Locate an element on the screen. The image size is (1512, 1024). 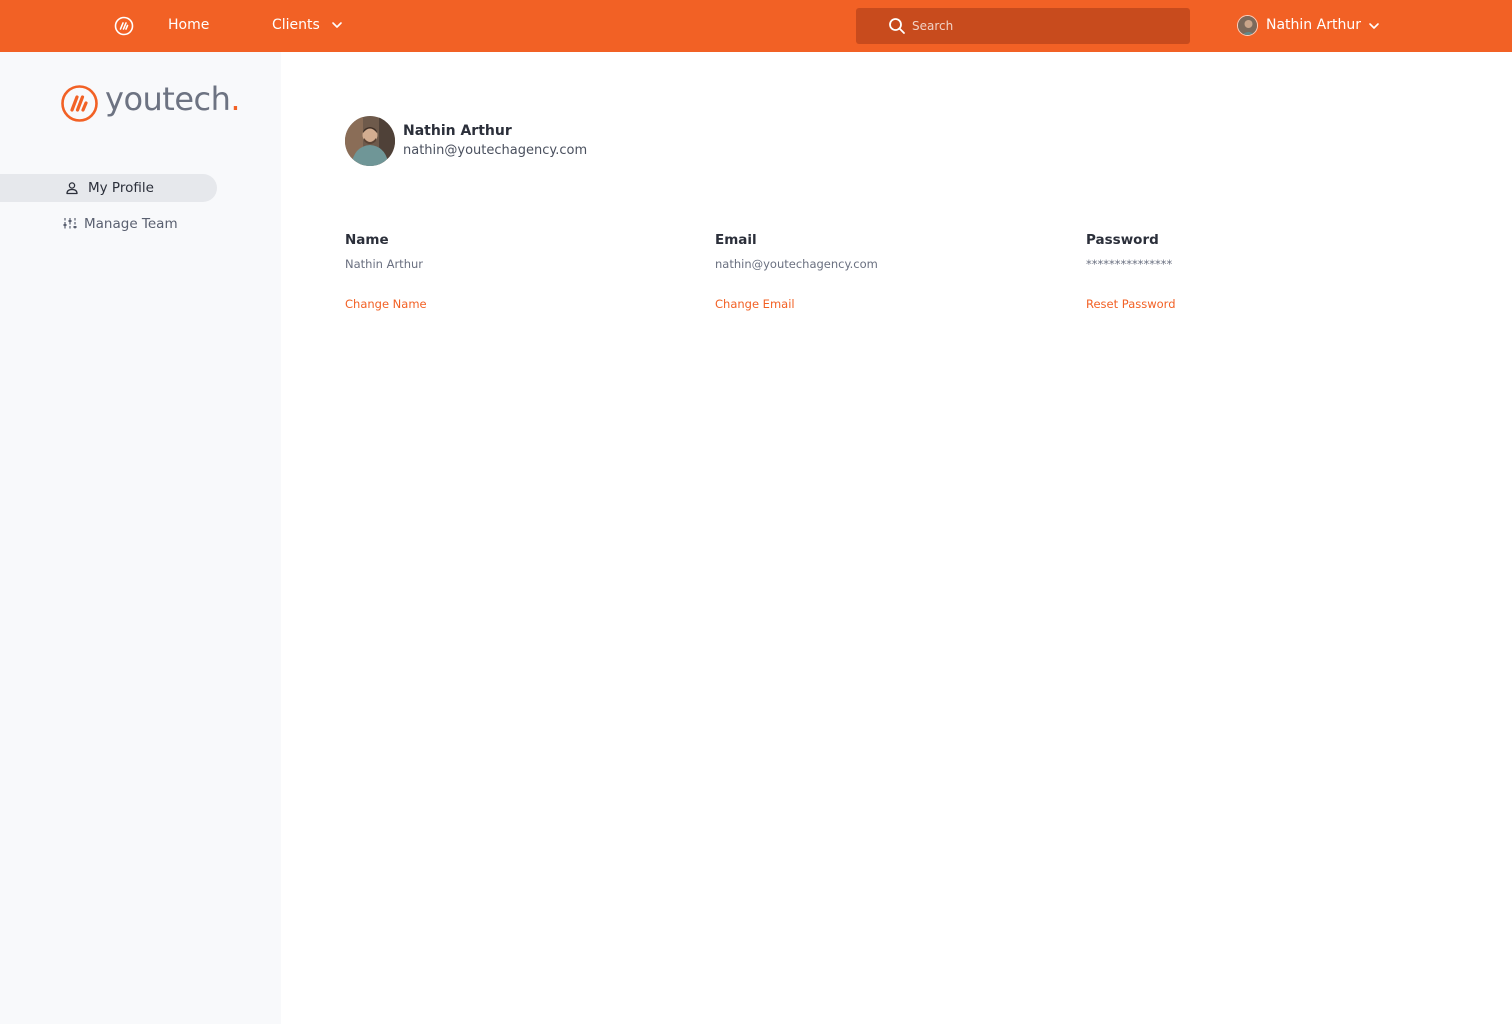
user-name: Nathin Arthur is located at coordinates (1313, 25).